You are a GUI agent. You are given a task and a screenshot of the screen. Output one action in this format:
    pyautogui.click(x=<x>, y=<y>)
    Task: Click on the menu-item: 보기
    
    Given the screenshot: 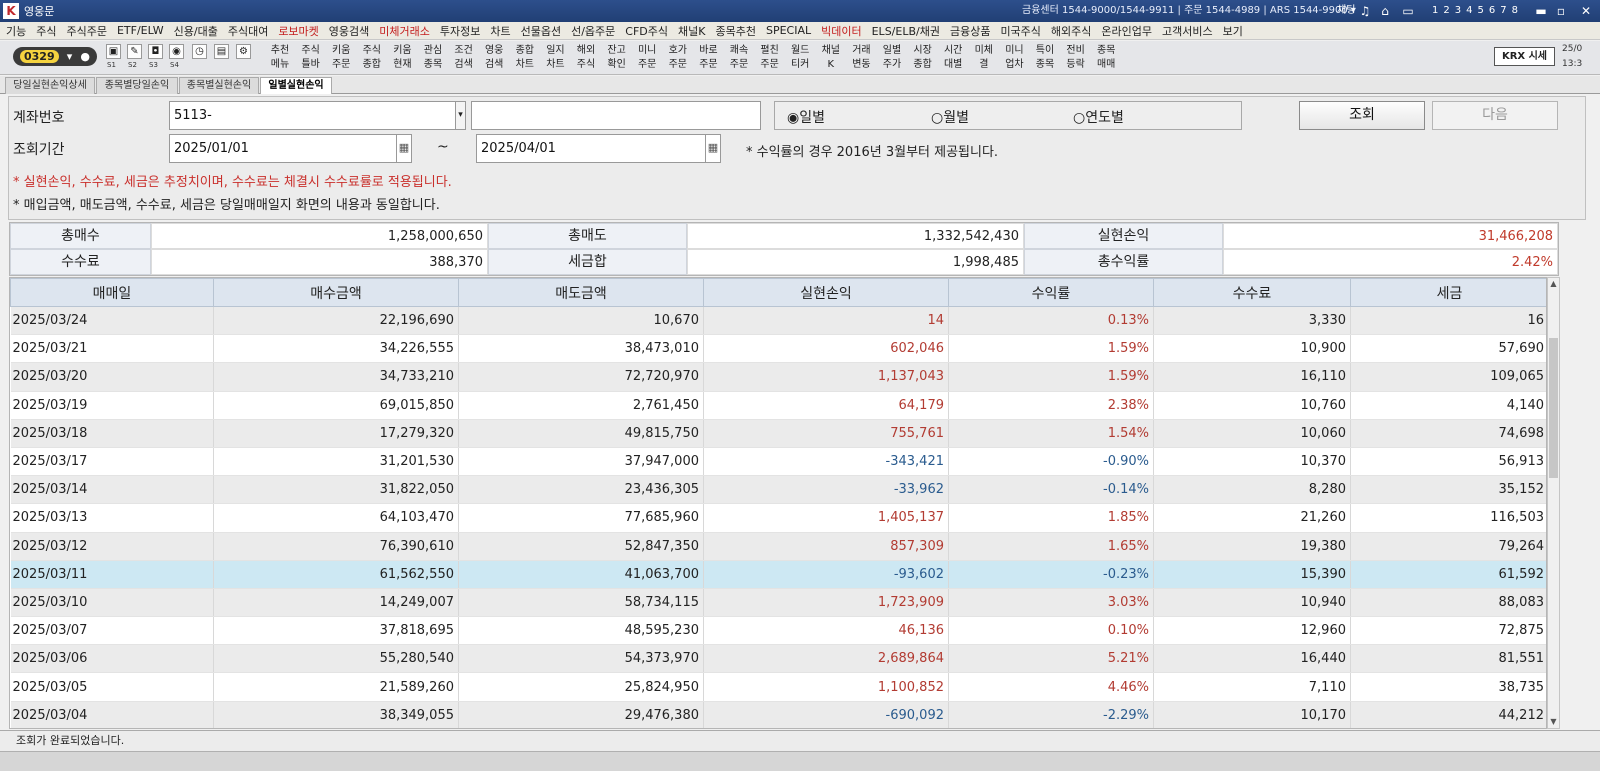 What is the action you would take?
    pyautogui.click(x=1233, y=31)
    